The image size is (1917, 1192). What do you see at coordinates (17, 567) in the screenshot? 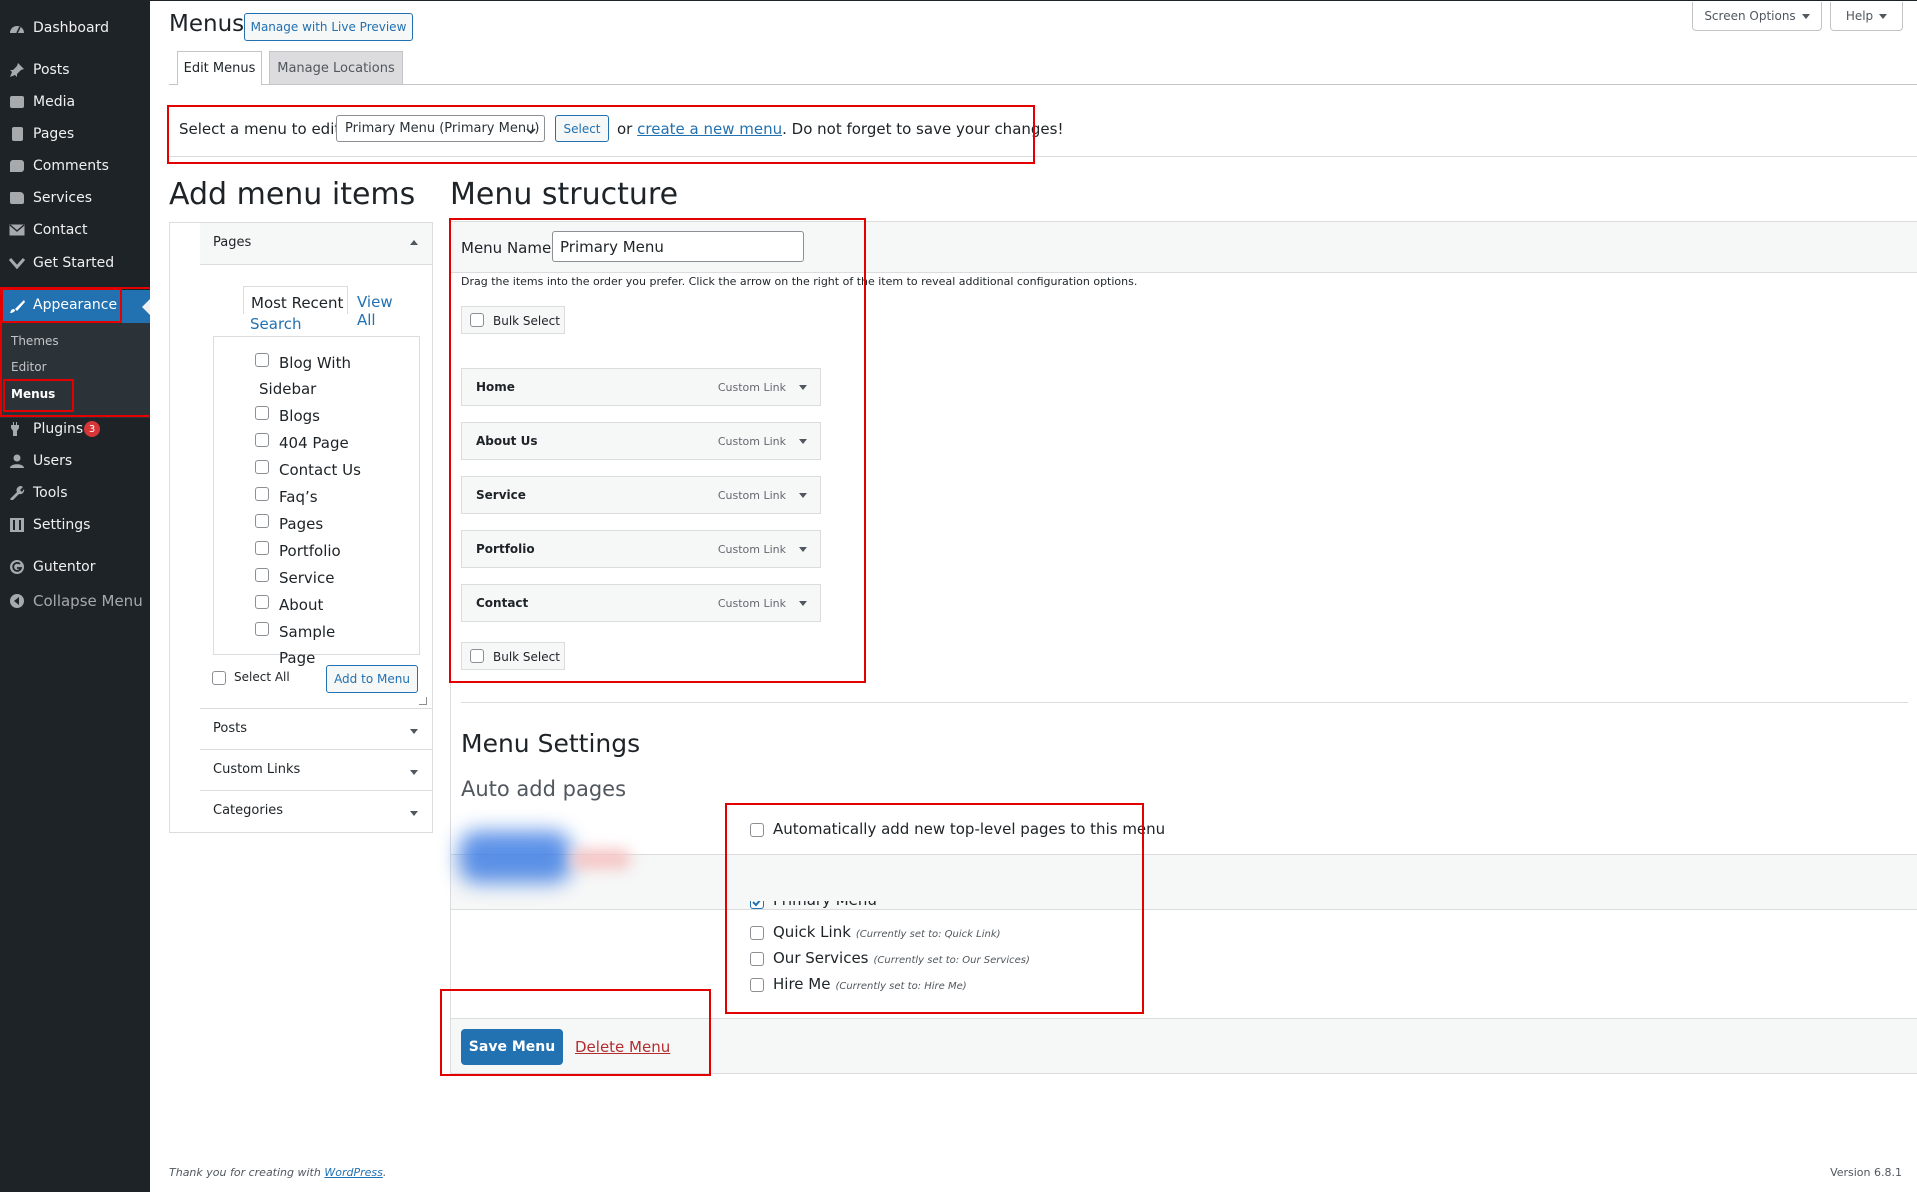
I see `gutentor-icon` at bounding box center [17, 567].